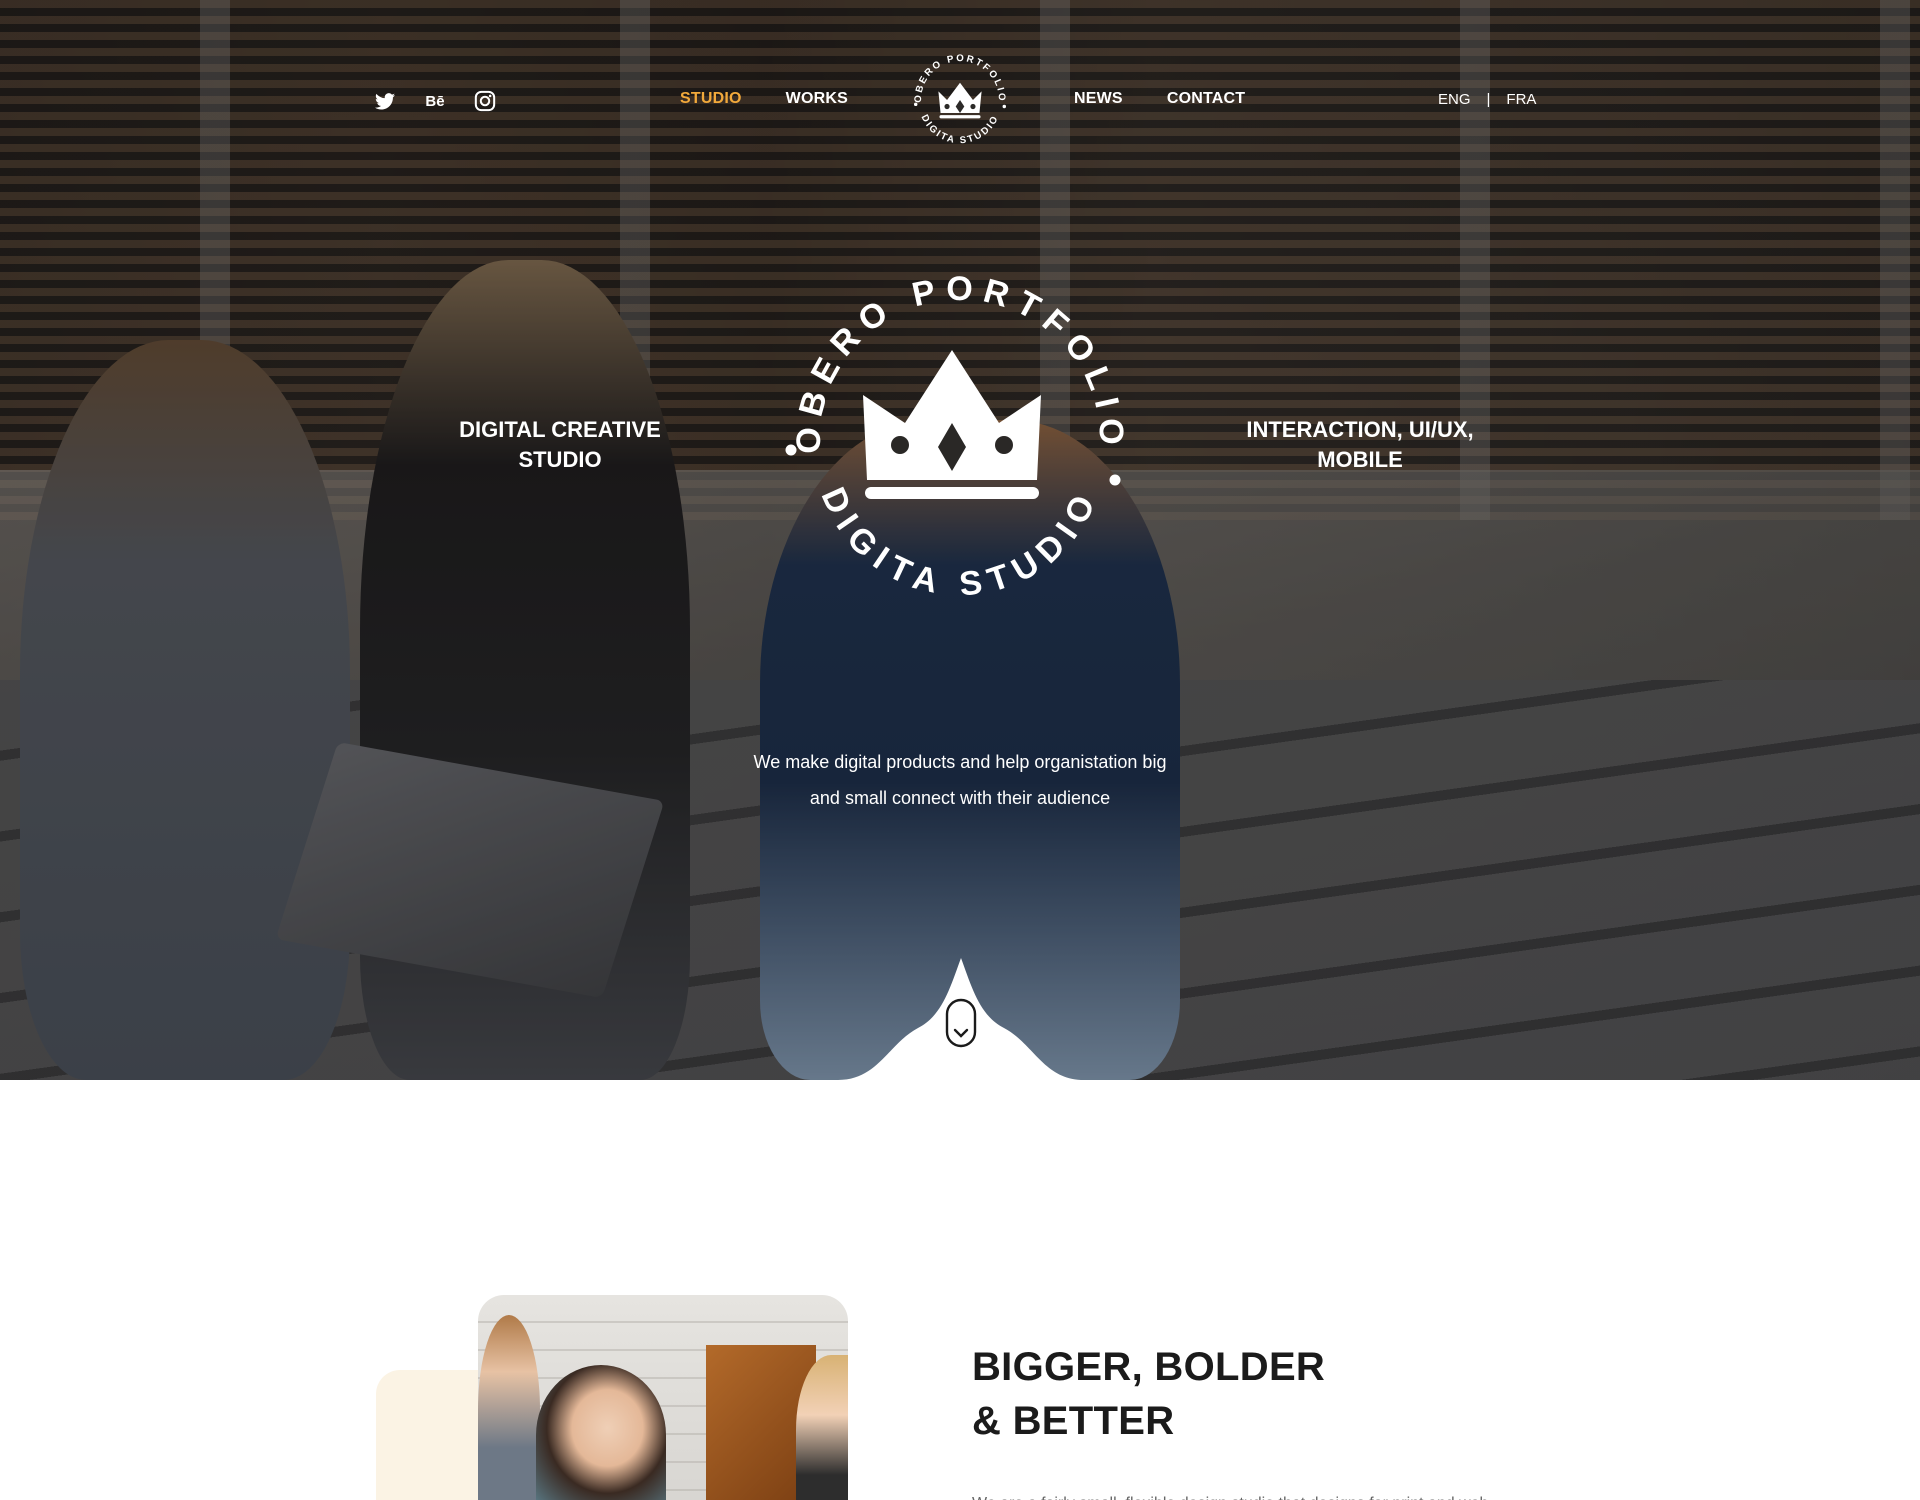  Describe the element at coordinates (1149, 1367) in the screenshot. I see `about-headline-line1: BIGGER, BOLDER` at that location.